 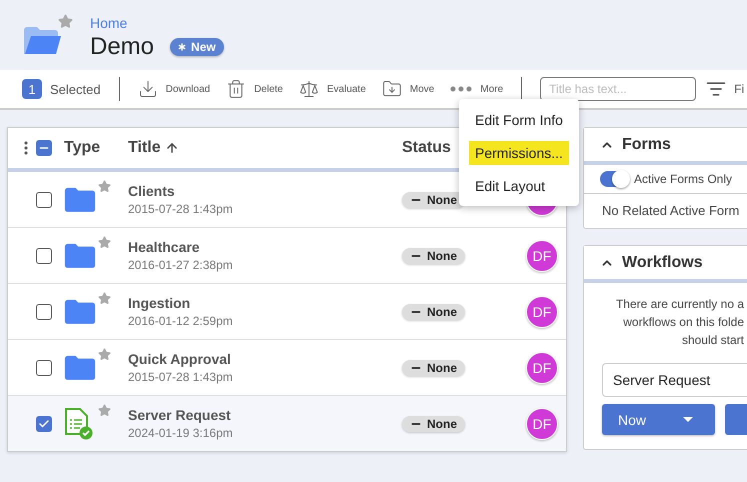 What do you see at coordinates (665, 146) in the screenshot?
I see `forms-panel-header: Forms` at bounding box center [665, 146].